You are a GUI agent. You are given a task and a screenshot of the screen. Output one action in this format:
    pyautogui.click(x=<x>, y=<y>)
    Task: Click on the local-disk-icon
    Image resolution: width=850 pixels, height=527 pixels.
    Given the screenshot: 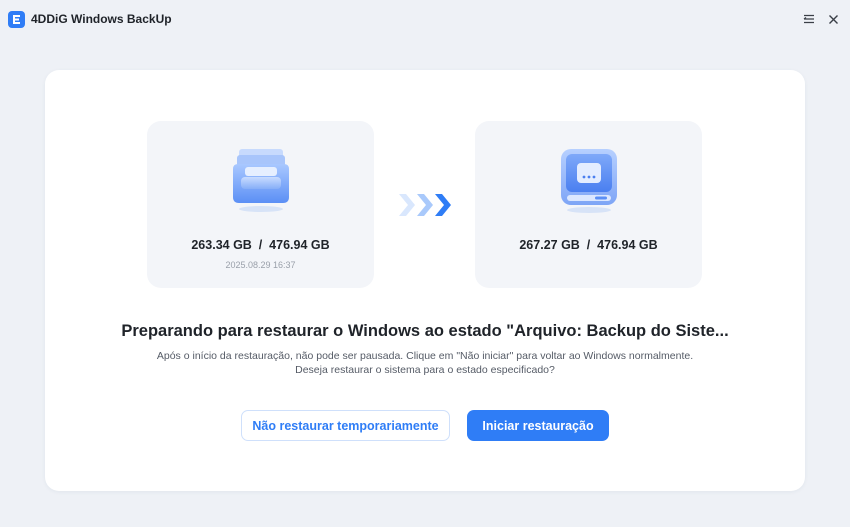 What is the action you would take?
    pyautogui.click(x=589, y=180)
    